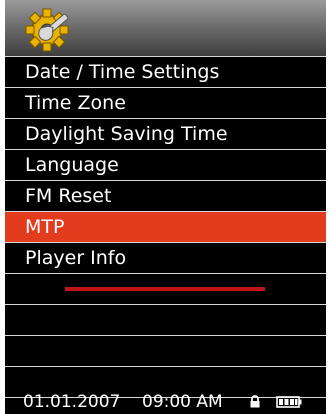  What do you see at coordinates (165, 226) in the screenshot?
I see `menu-item-mtp: MTP` at bounding box center [165, 226].